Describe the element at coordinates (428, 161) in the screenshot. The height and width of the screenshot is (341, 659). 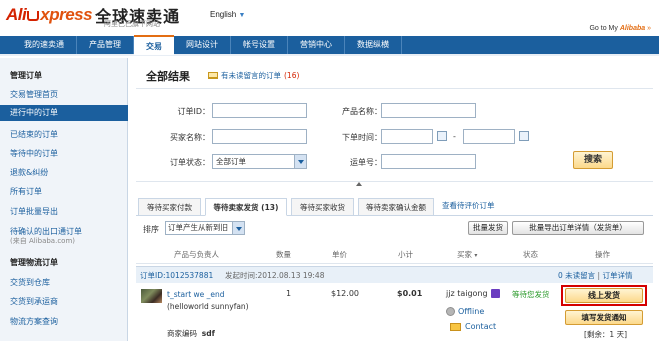
I see `waybill-input` at that location.